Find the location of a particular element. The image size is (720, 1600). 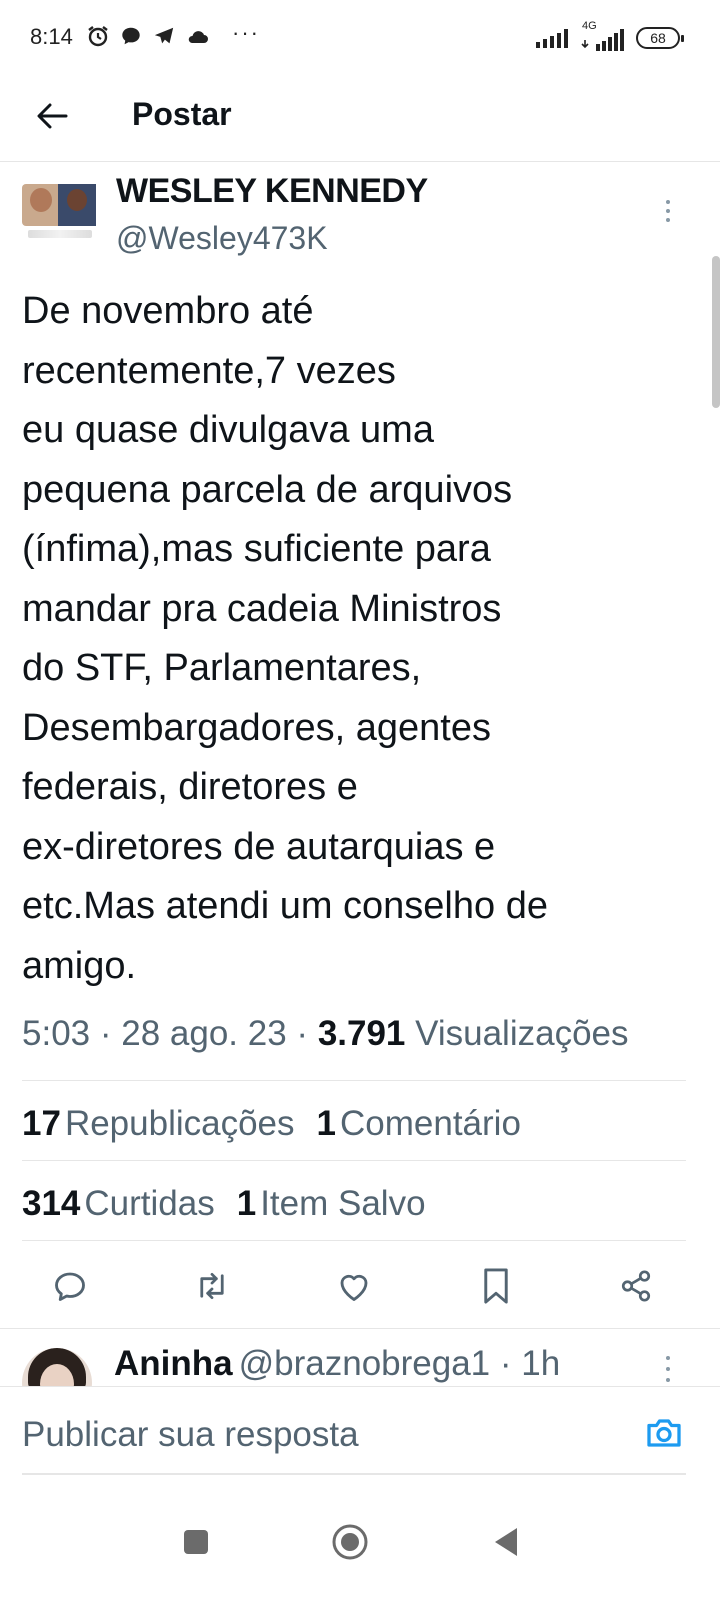

battery-level: 68 is located at coordinates (658, 38).